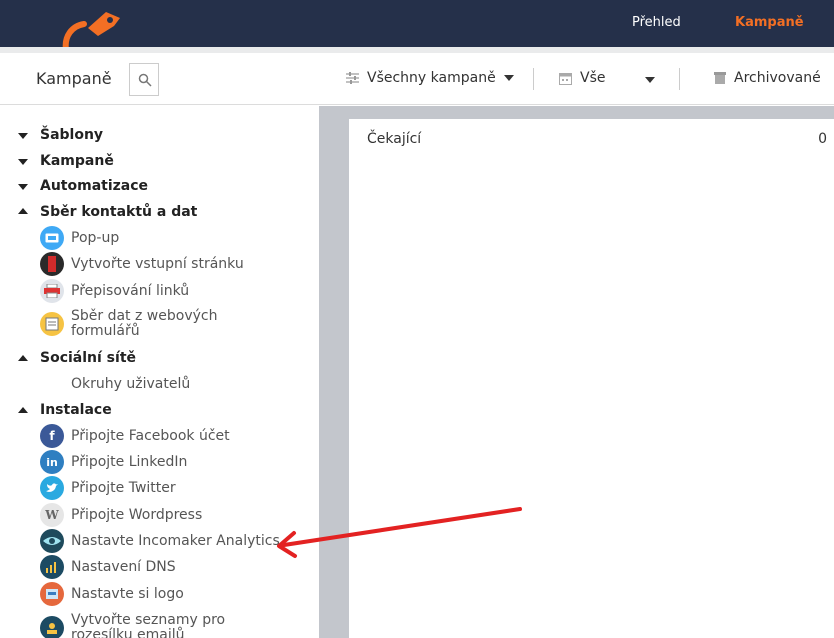 The height and width of the screenshot is (638, 834). I want to click on sidebar-item-wordpress: W Připojte Wordpress, so click(121, 515).